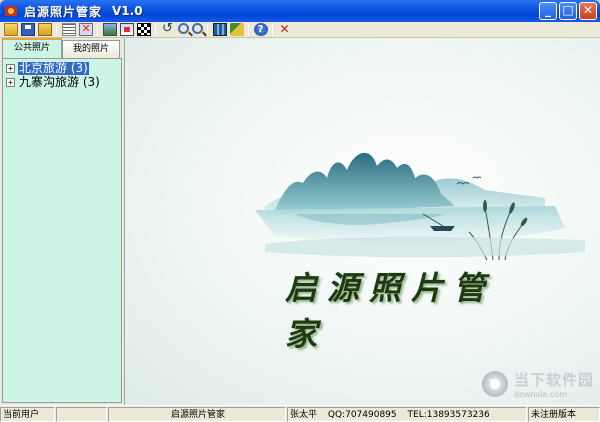  I want to click on status-tel: TEL:13893573236, so click(448, 415).